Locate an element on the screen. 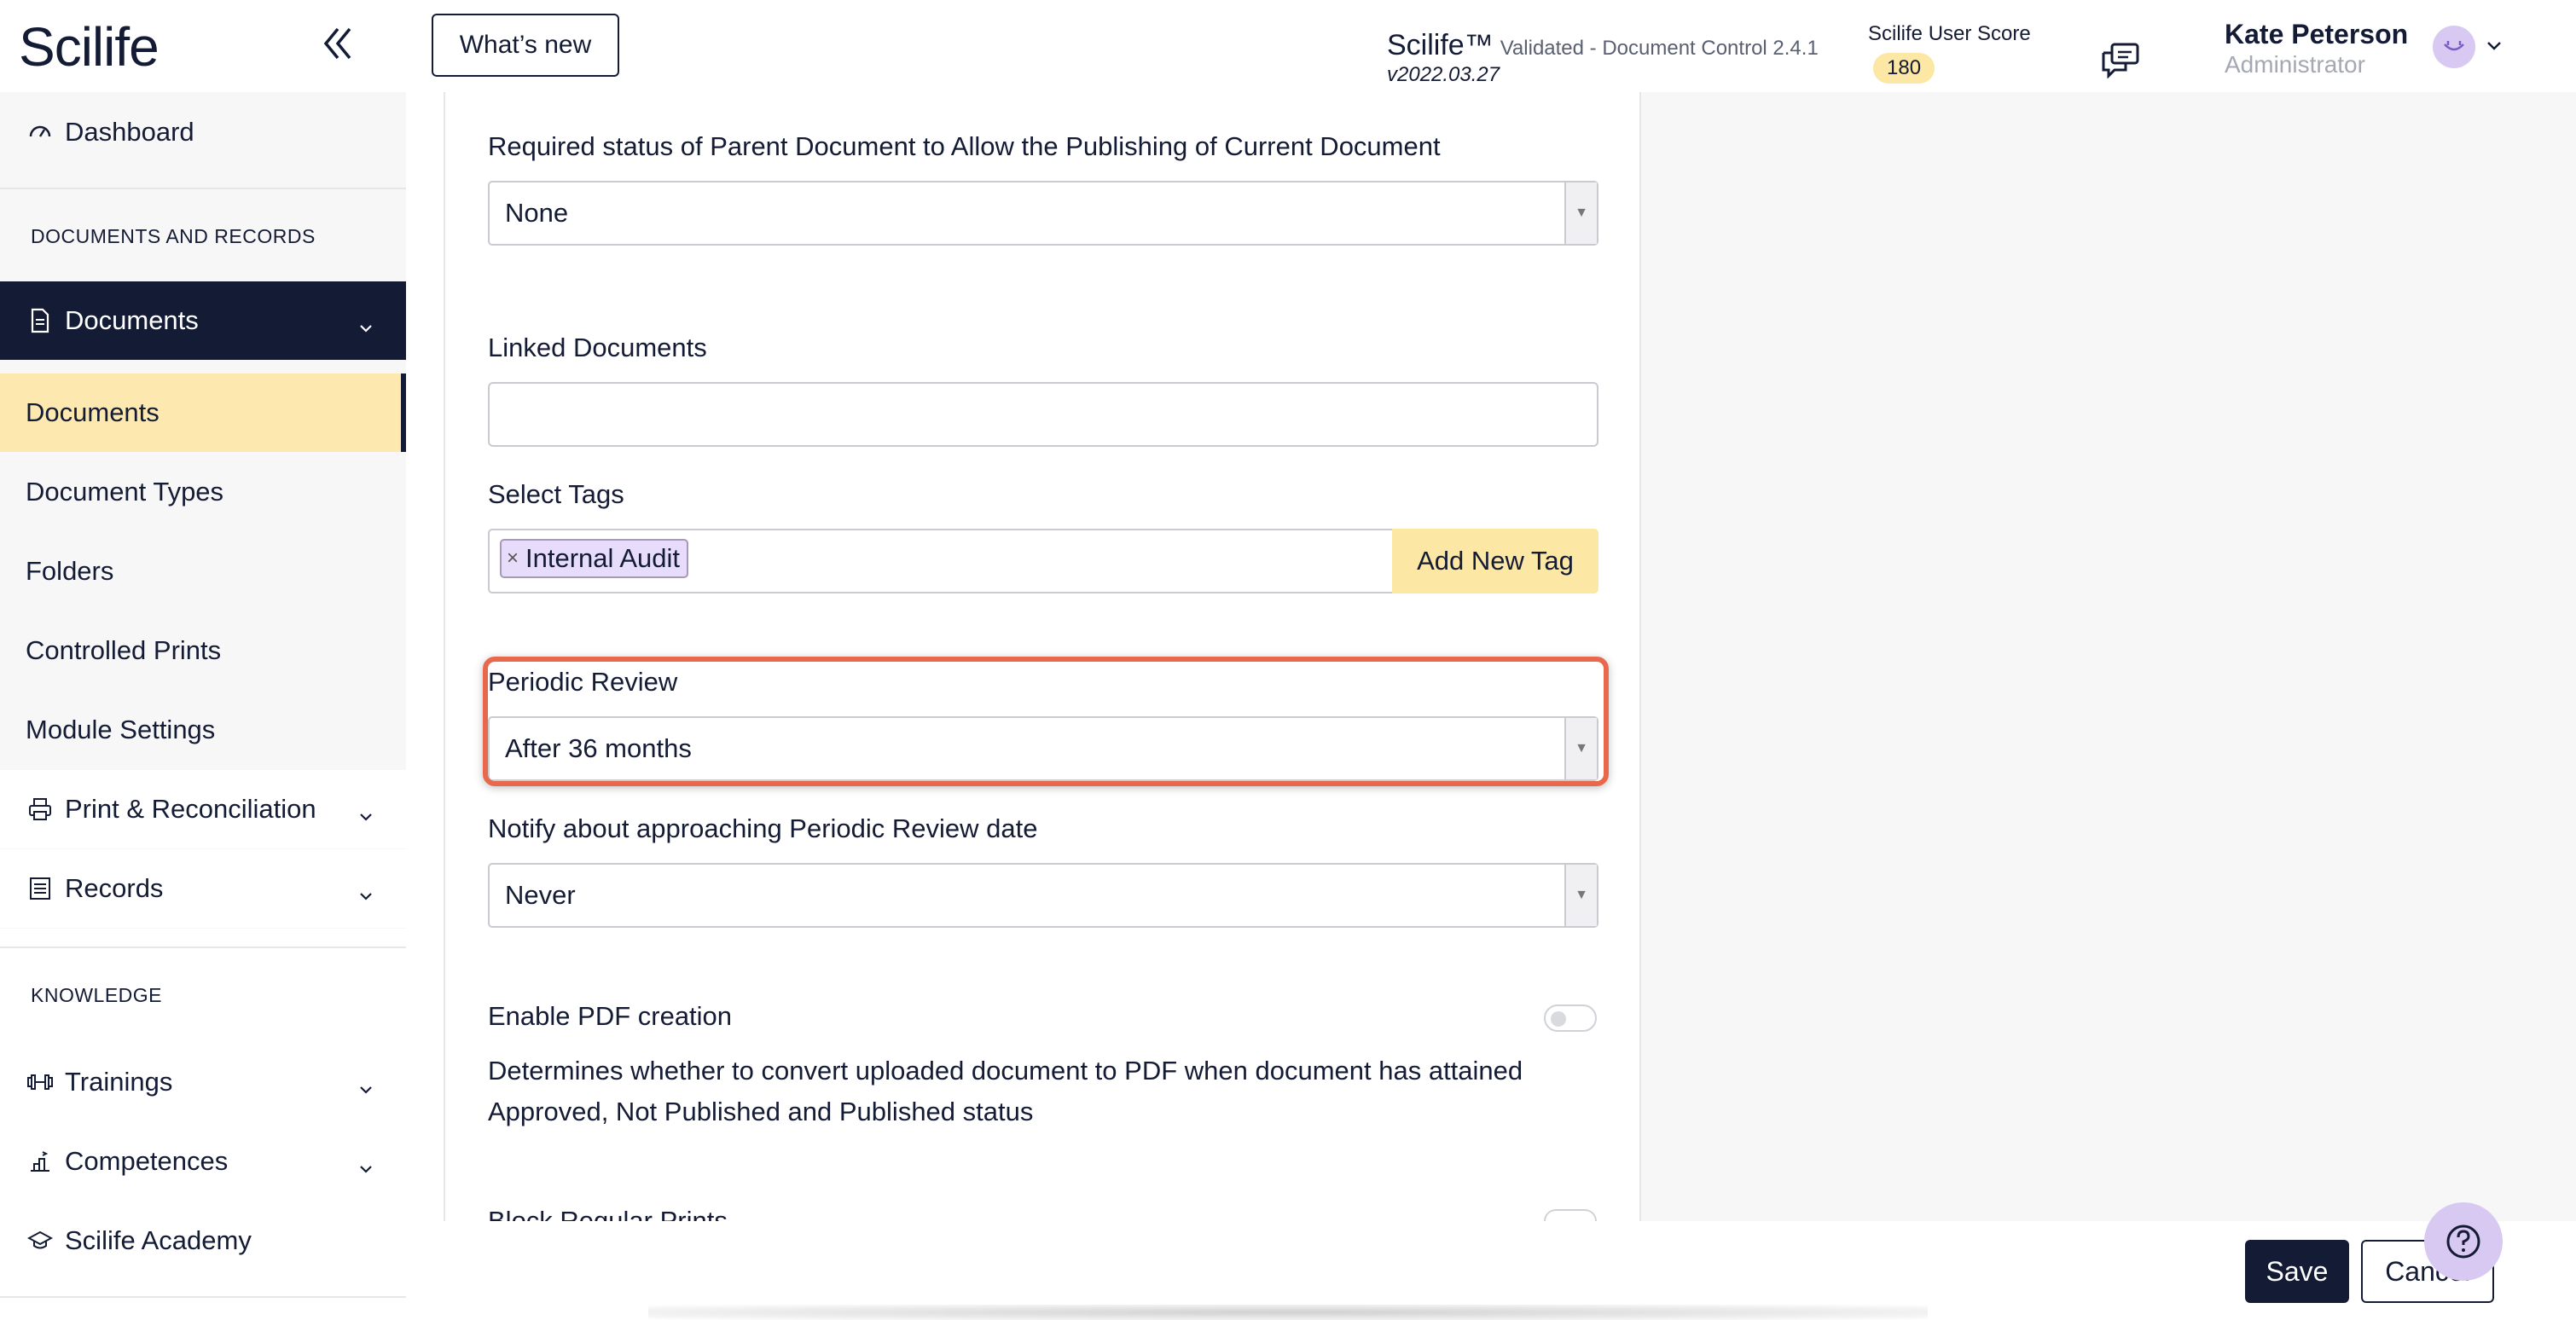  pdf-creation-toggle is located at coordinates (1570, 1018).